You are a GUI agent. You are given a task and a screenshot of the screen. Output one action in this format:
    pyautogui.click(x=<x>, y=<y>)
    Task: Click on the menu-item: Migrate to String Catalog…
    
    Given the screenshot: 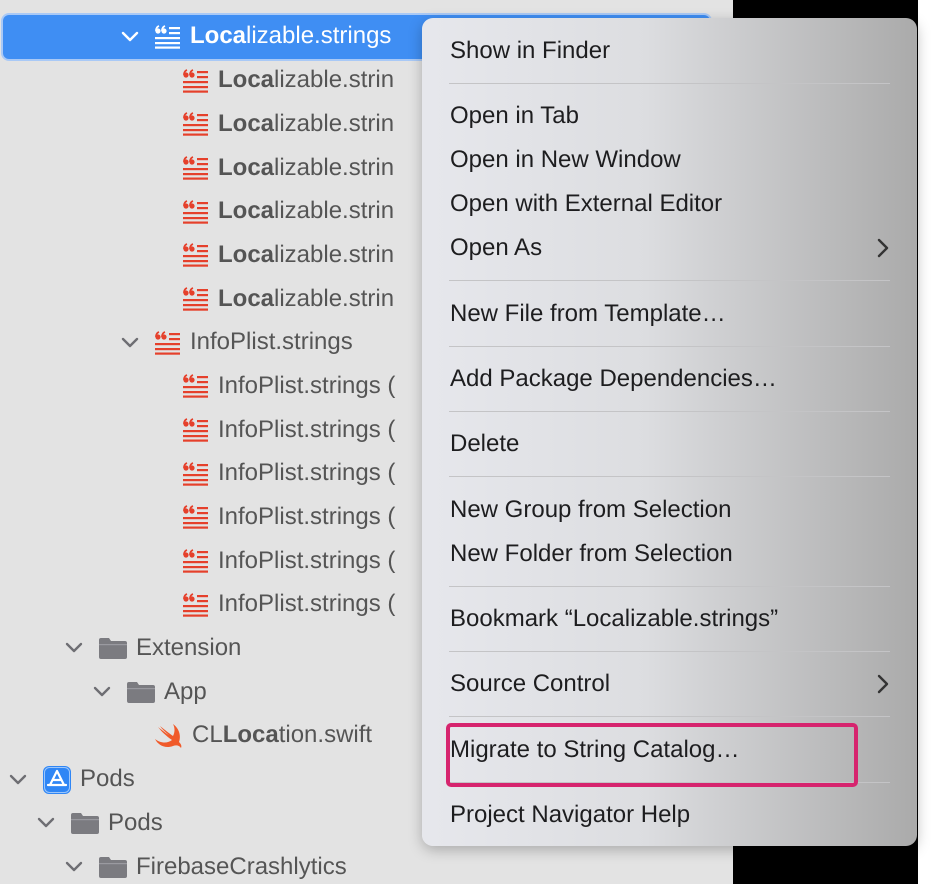 What is the action you would take?
    pyautogui.click(x=652, y=754)
    